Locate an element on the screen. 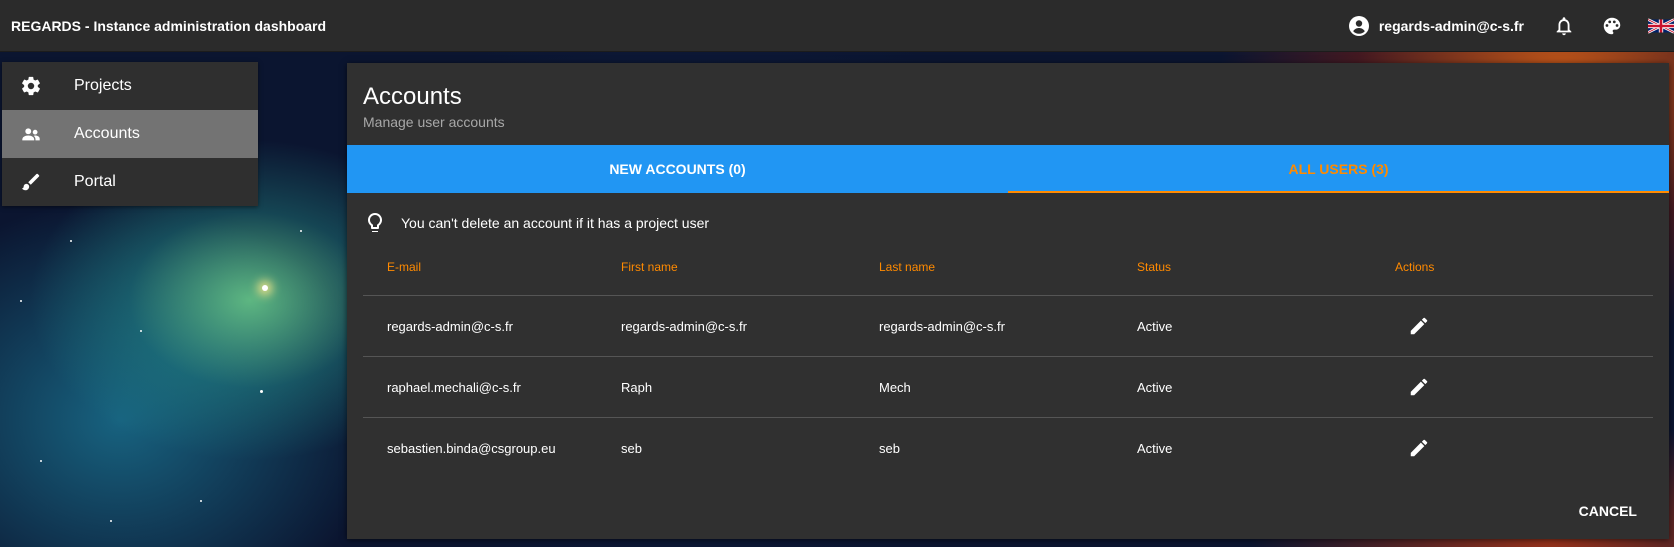 The image size is (1674, 547). column-header-email: E-mail is located at coordinates (492, 267).